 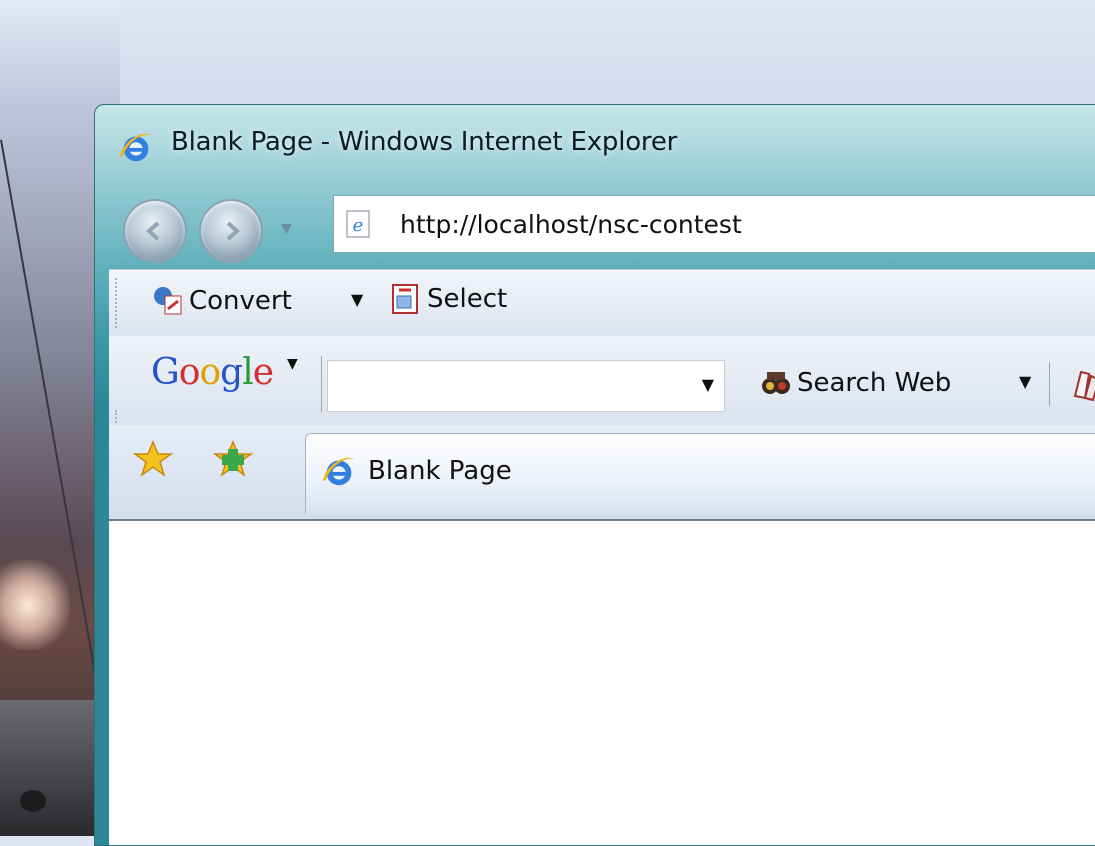 I want to click on title-bar: Blank Page - Windows Internet Explorer, so click(x=595, y=145).